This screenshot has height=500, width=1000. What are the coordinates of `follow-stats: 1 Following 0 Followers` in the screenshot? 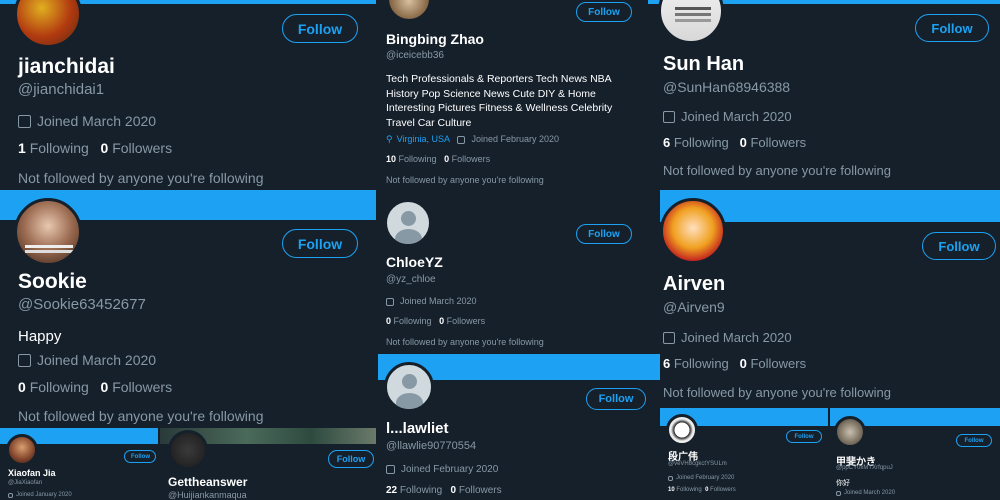 It's located at (95, 148).